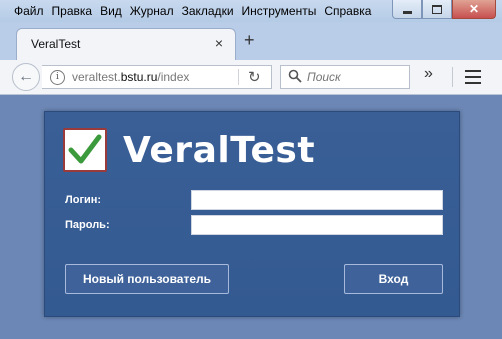  Describe the element at coordinates (57, 77) in the screenshot. I see `info-icon: i` at that location.